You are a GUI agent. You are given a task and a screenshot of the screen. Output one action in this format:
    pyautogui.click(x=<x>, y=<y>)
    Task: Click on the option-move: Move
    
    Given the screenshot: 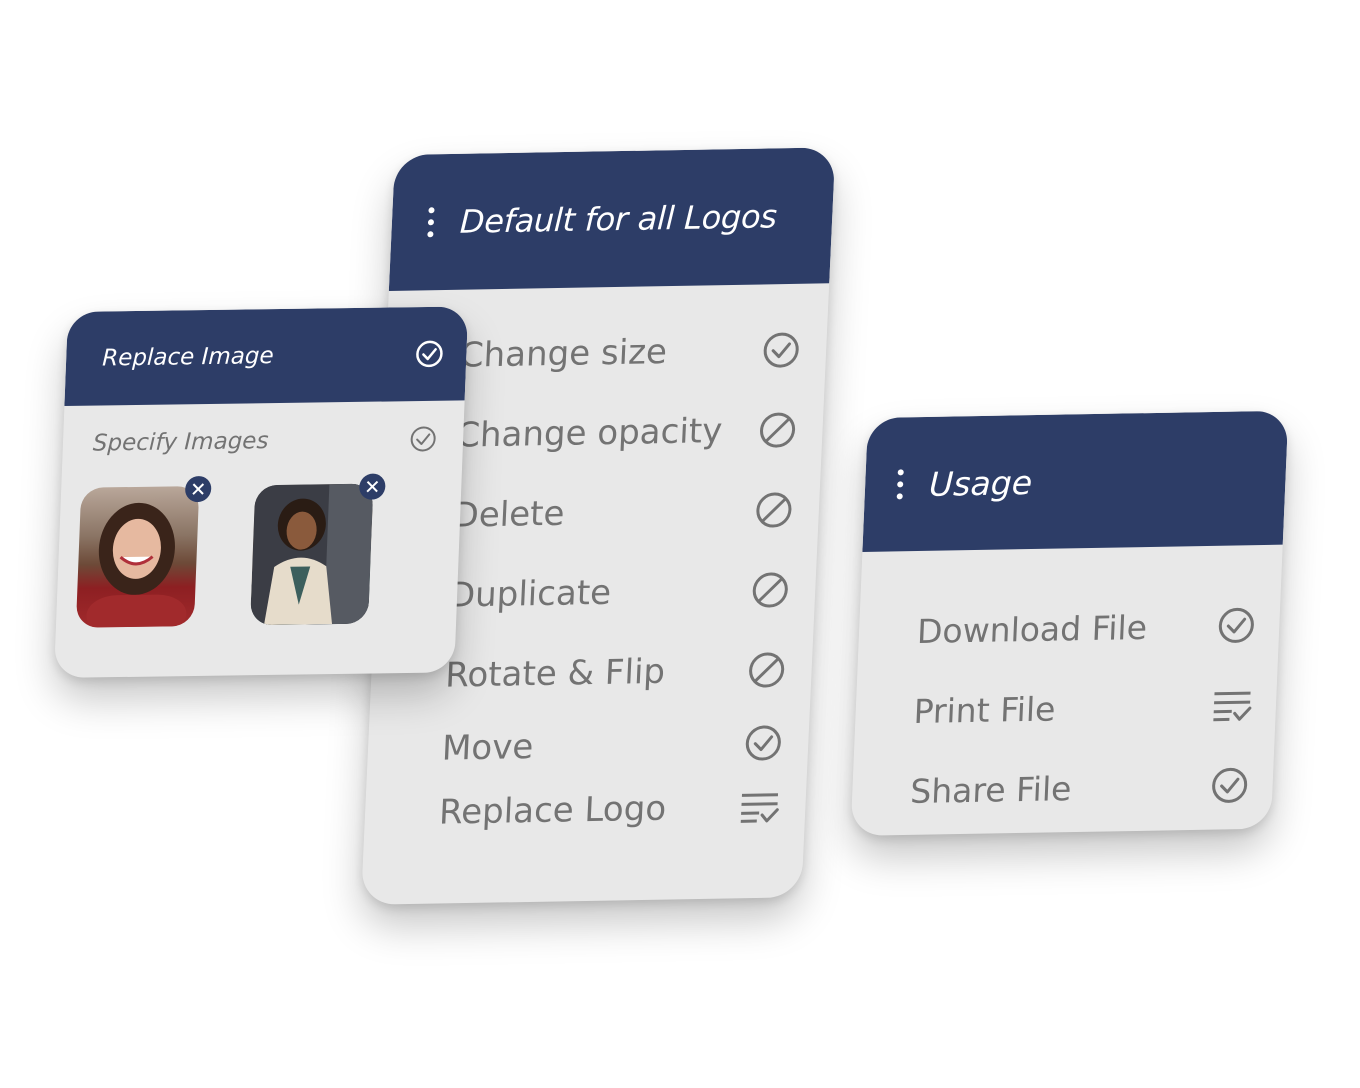 What is the action you would take?
    pyautogui.click(x=612, y=746)
    